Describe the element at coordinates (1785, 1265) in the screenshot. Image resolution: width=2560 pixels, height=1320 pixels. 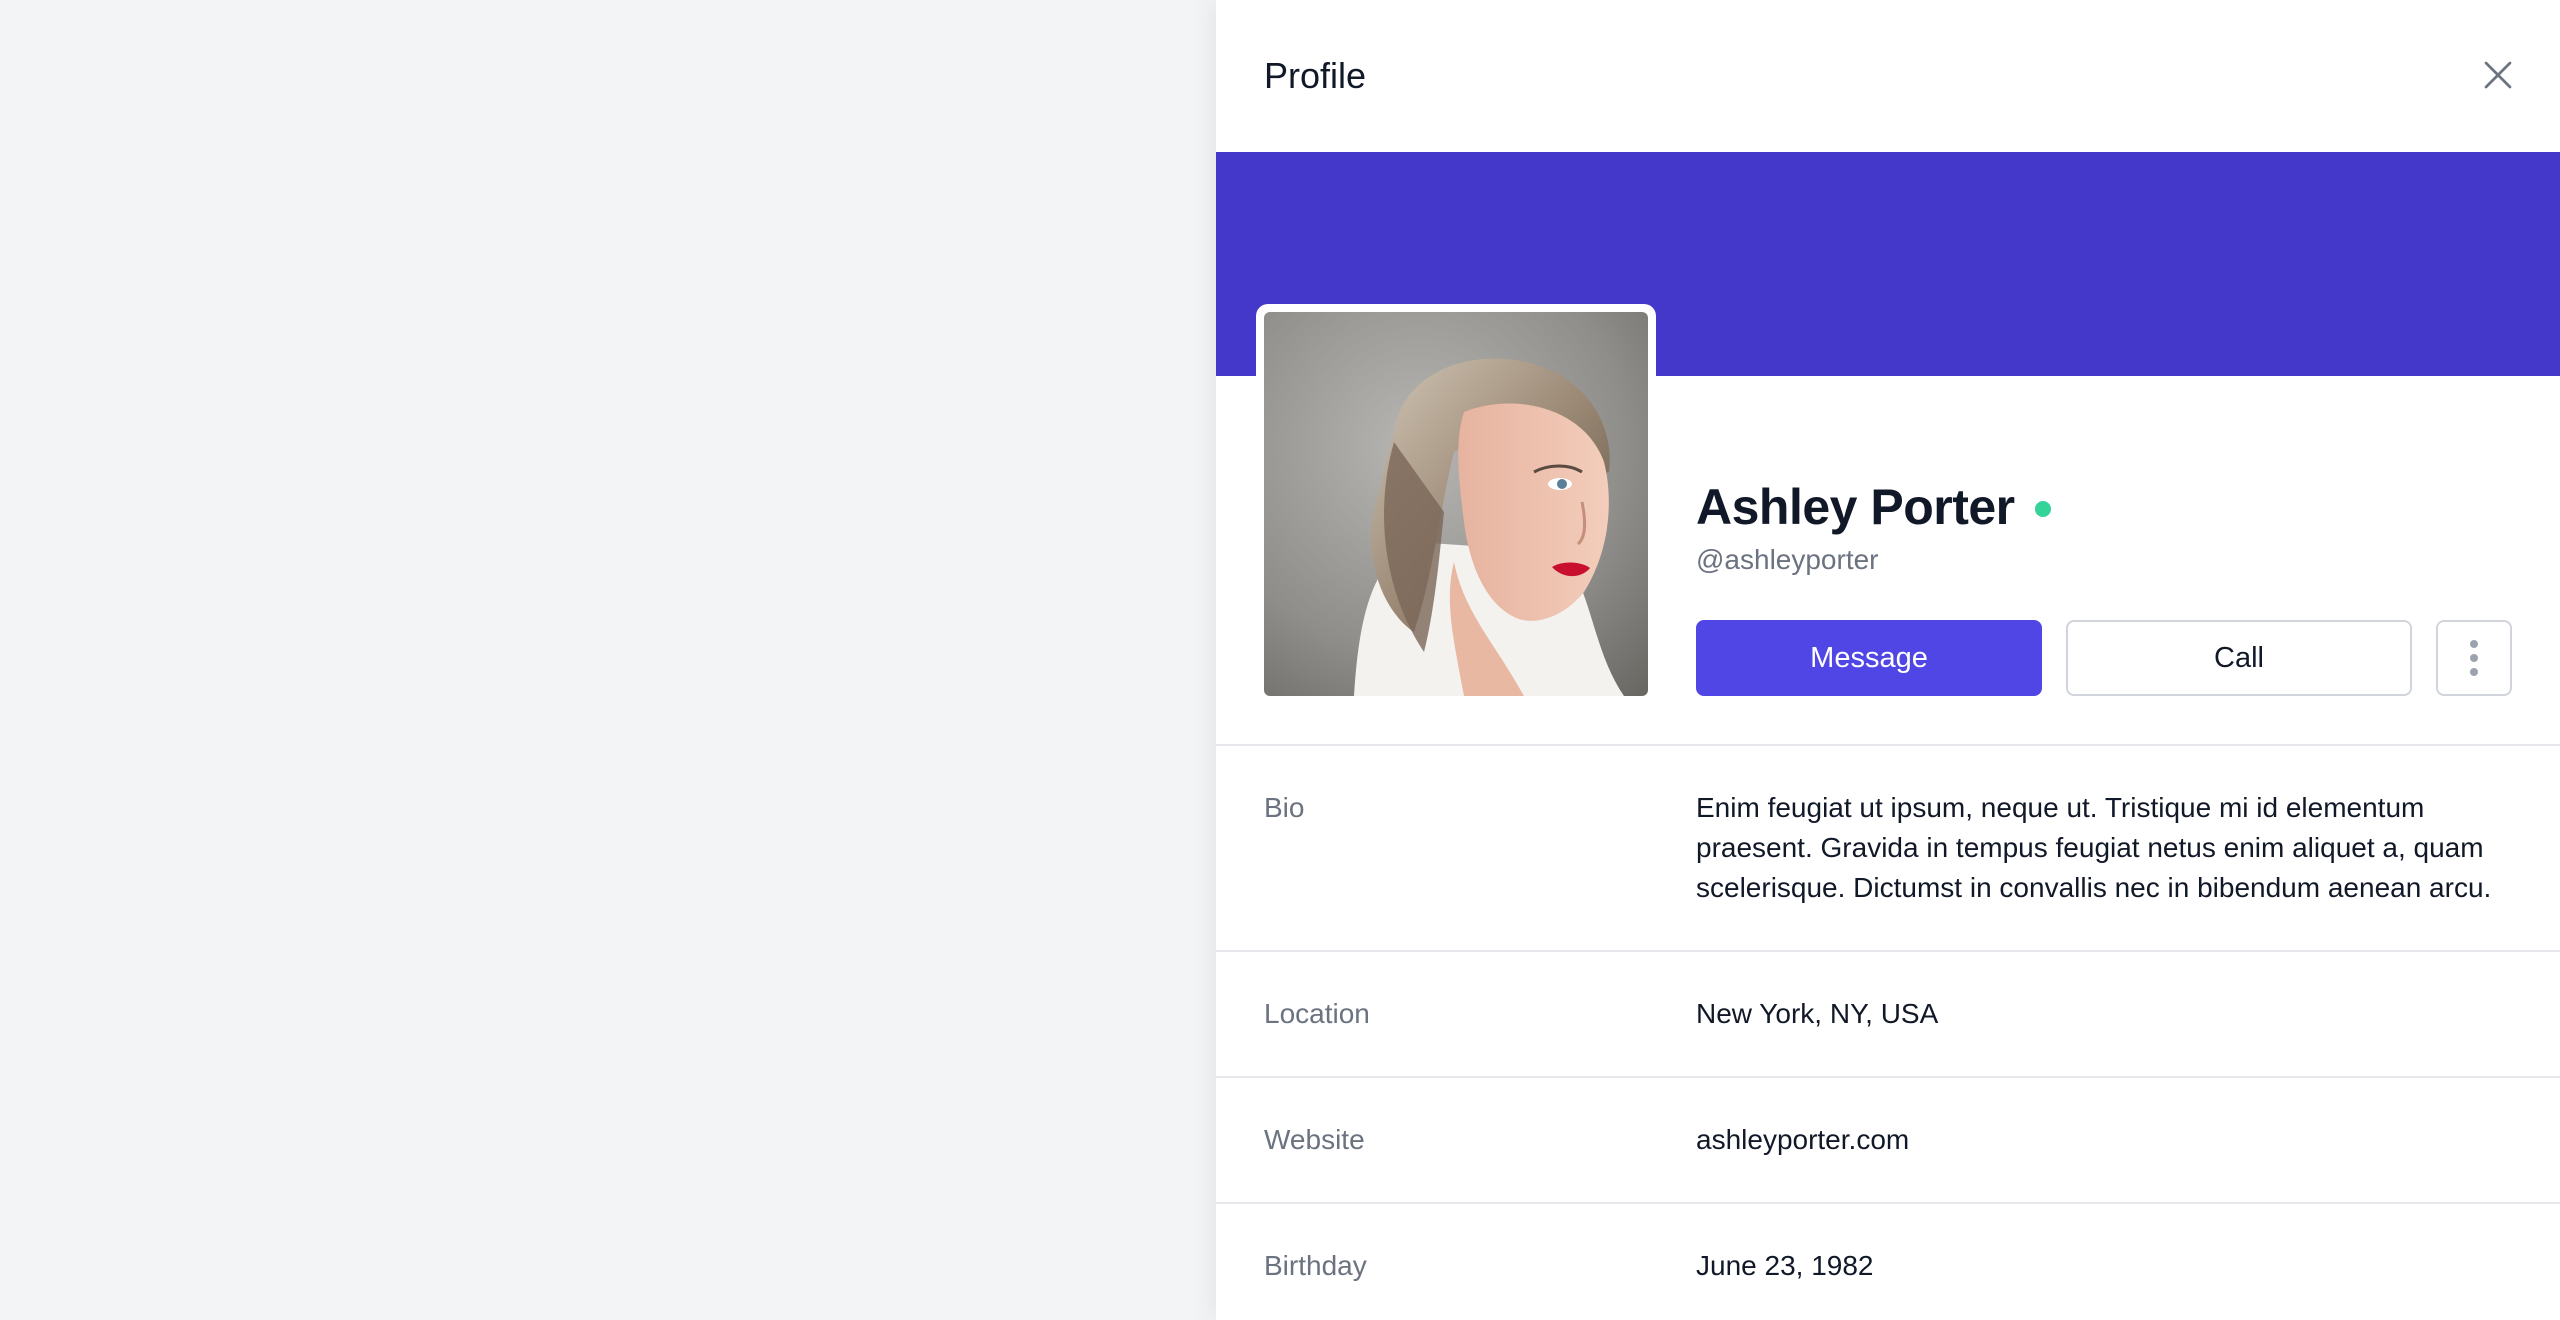
I see `detail-value: June 23, 1982` at that location.